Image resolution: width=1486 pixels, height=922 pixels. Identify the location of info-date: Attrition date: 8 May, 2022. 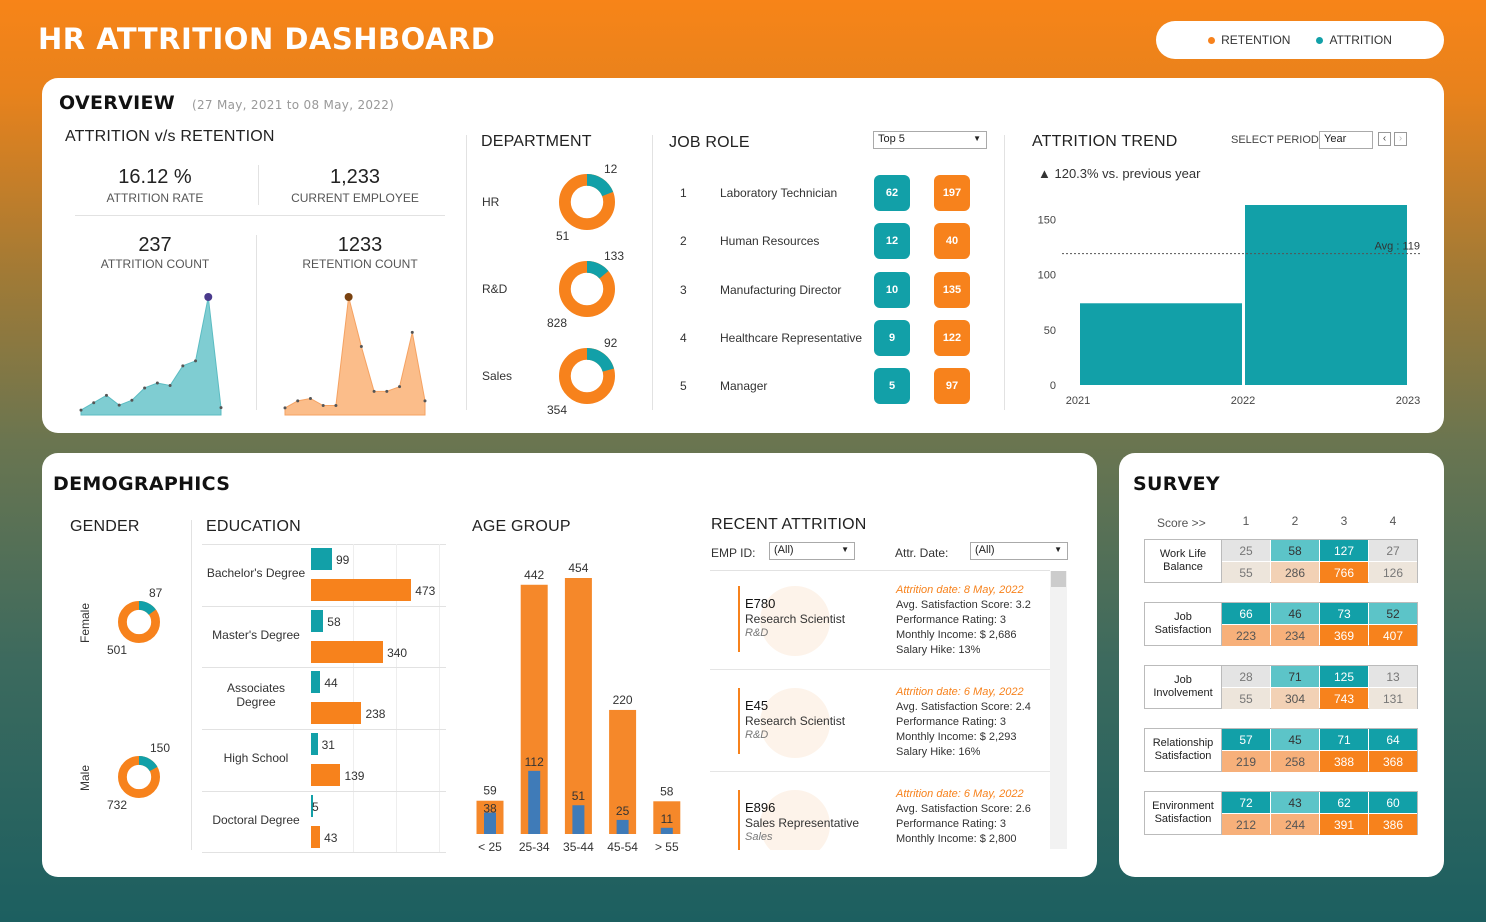
(960, 590).